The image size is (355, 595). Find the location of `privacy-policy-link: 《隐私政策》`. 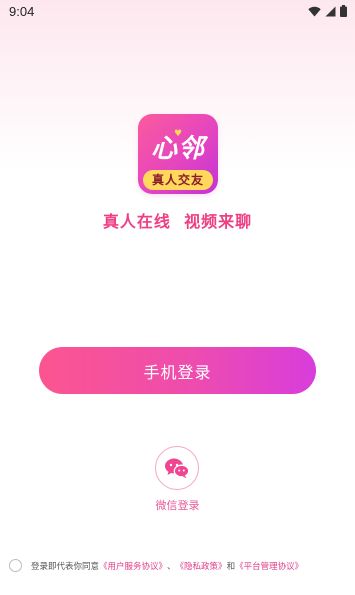

privacy-policy-link: 《隐私政策》 is located at coordinates (201, 566).